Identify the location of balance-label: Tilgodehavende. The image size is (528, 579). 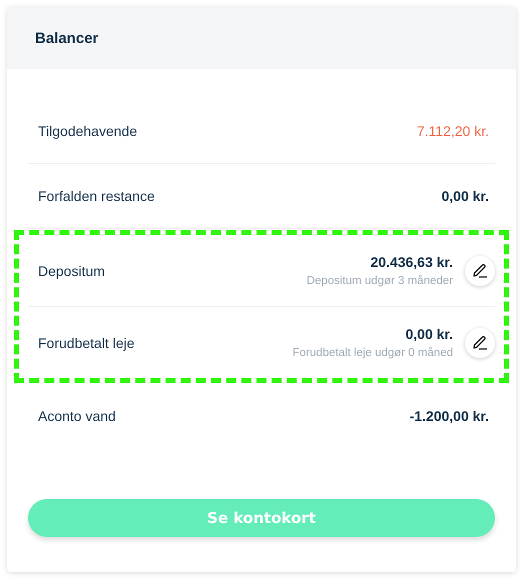
(88, 131).